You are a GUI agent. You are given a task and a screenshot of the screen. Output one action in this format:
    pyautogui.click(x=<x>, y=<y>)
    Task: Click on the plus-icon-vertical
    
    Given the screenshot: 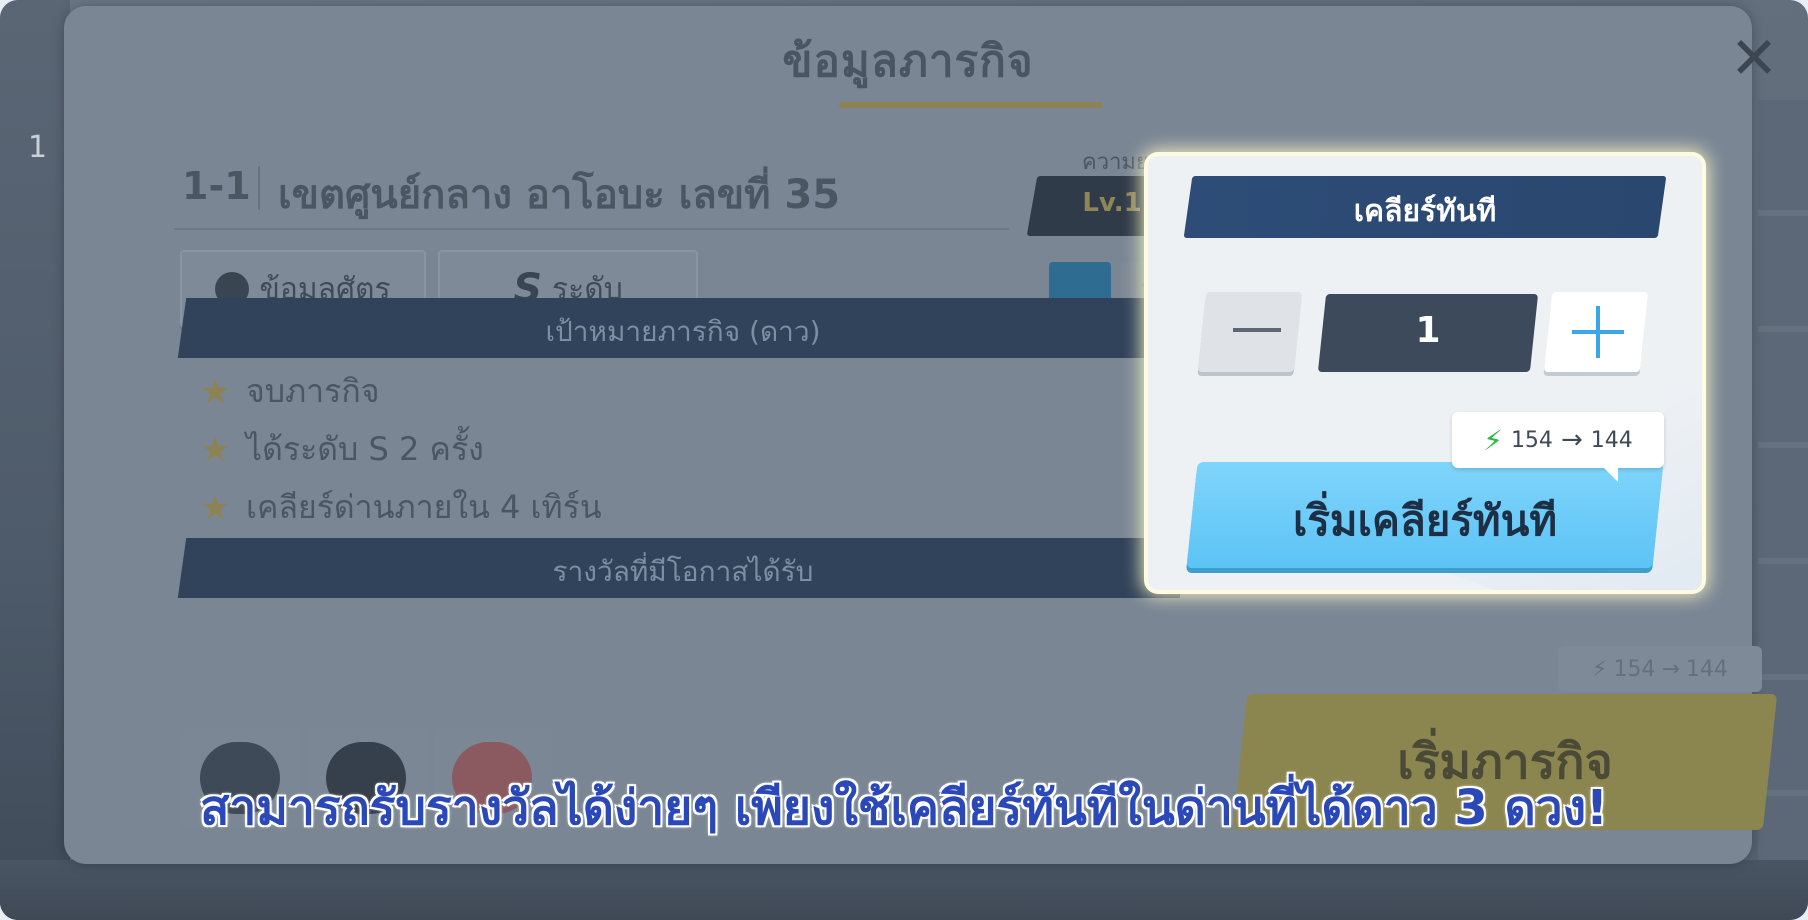 What is the action you would take?
    pyautogui.click(x=1598, y=332)
    